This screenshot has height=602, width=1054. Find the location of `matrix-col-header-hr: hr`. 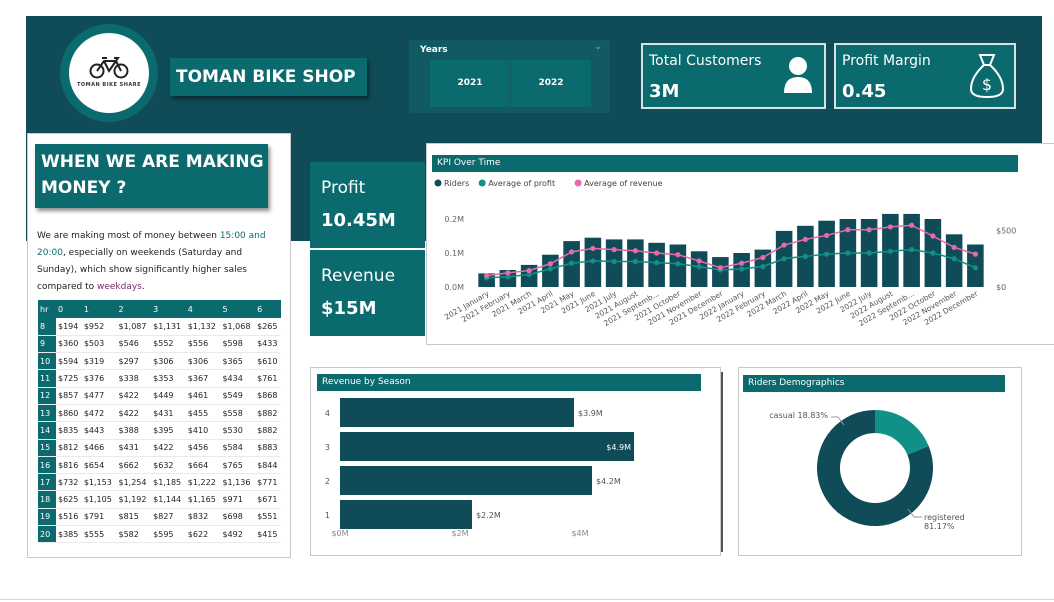

matrix-col-header-hr: hr is located at coordinates (47, 309).